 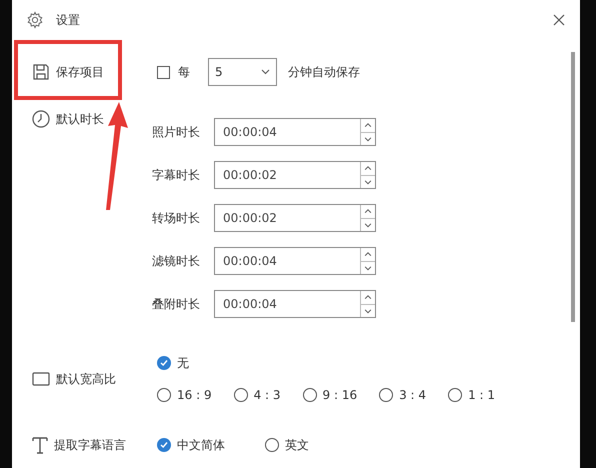 What do you see at coordinates (340, 395) in the screenshot?
I see `radio-label: 9 : 16` at bounding box center [340, 395].